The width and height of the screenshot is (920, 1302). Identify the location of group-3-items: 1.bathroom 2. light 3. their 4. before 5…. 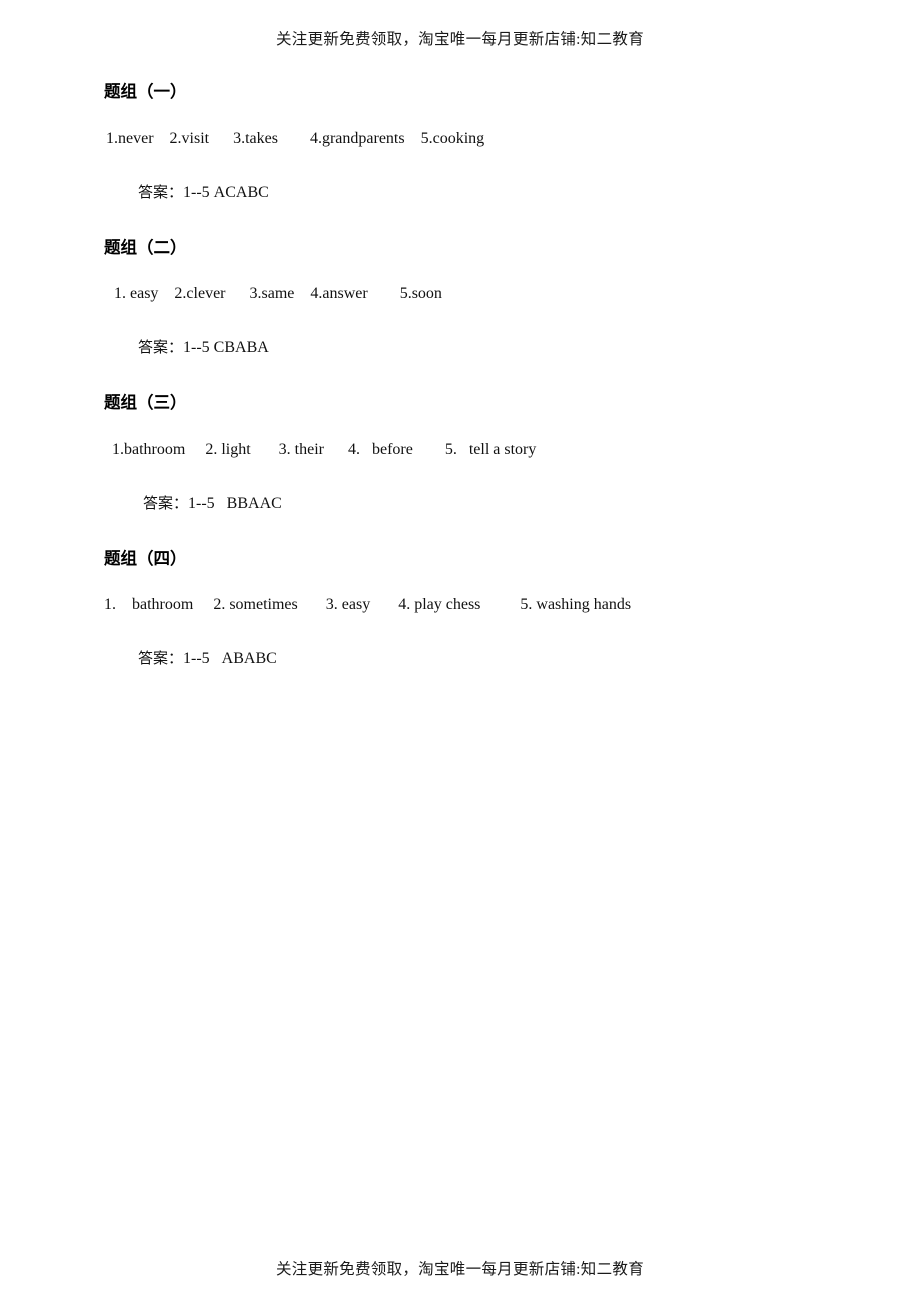
(324, 449).